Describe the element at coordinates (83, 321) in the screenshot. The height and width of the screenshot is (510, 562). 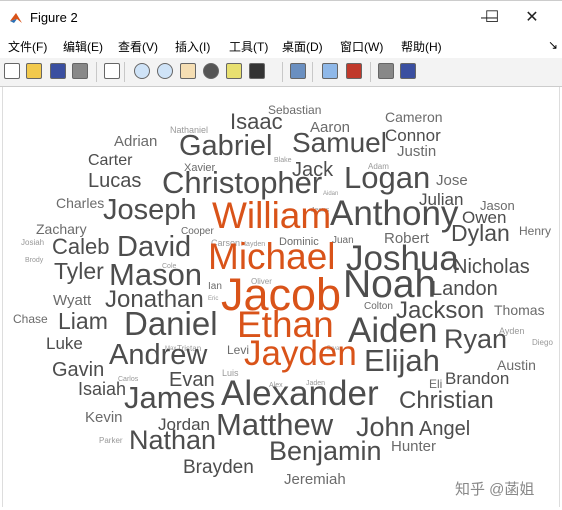
I see `word-liam: Liam` at that location.